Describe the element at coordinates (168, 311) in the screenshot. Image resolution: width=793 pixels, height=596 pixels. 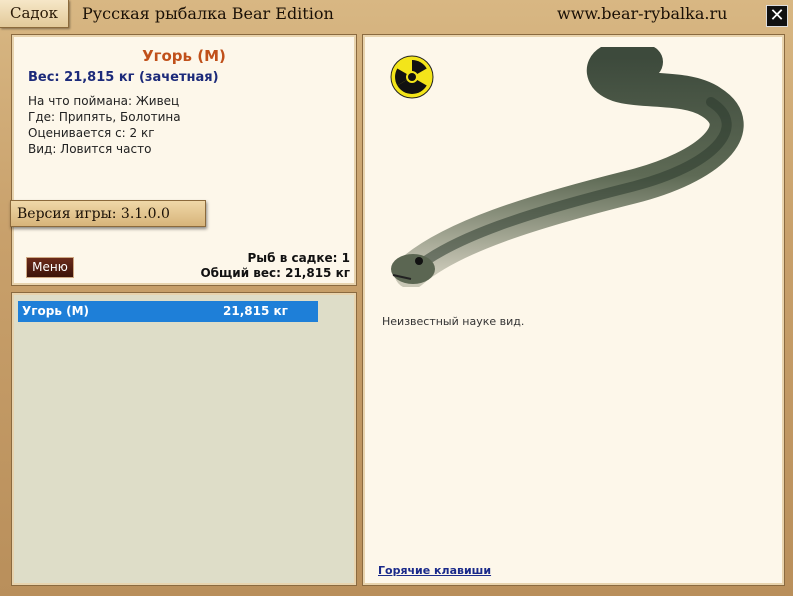
I see `list-item: Угорь (М) 21,815 кг` at that location.